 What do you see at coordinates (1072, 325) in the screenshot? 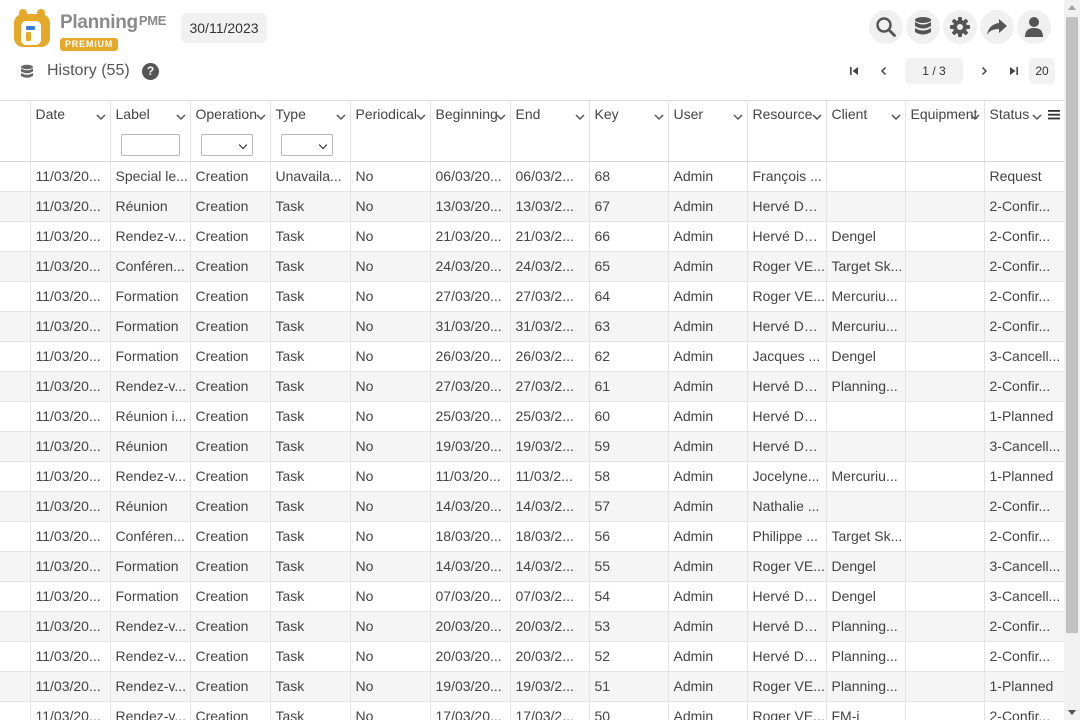
I see `scroll-thumb` at bounding box center [1072, 325].